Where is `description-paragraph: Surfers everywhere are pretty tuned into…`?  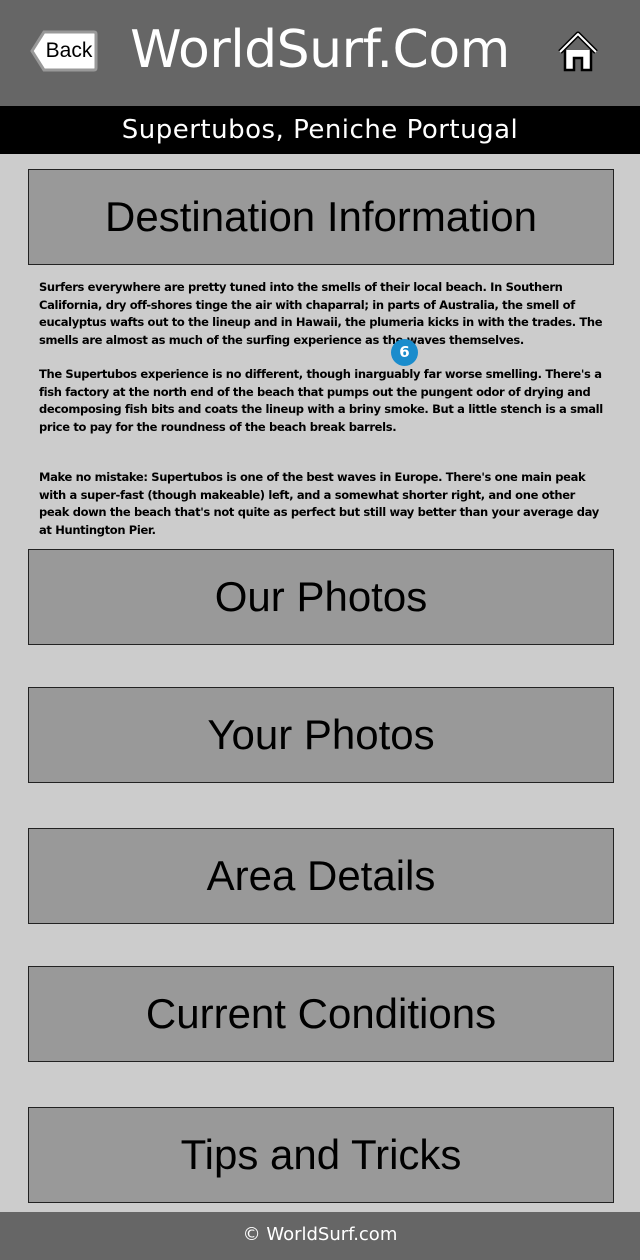
description-paragraph: Surfers everywhere are pretty tuned into… is located at coordinates (321, 313).